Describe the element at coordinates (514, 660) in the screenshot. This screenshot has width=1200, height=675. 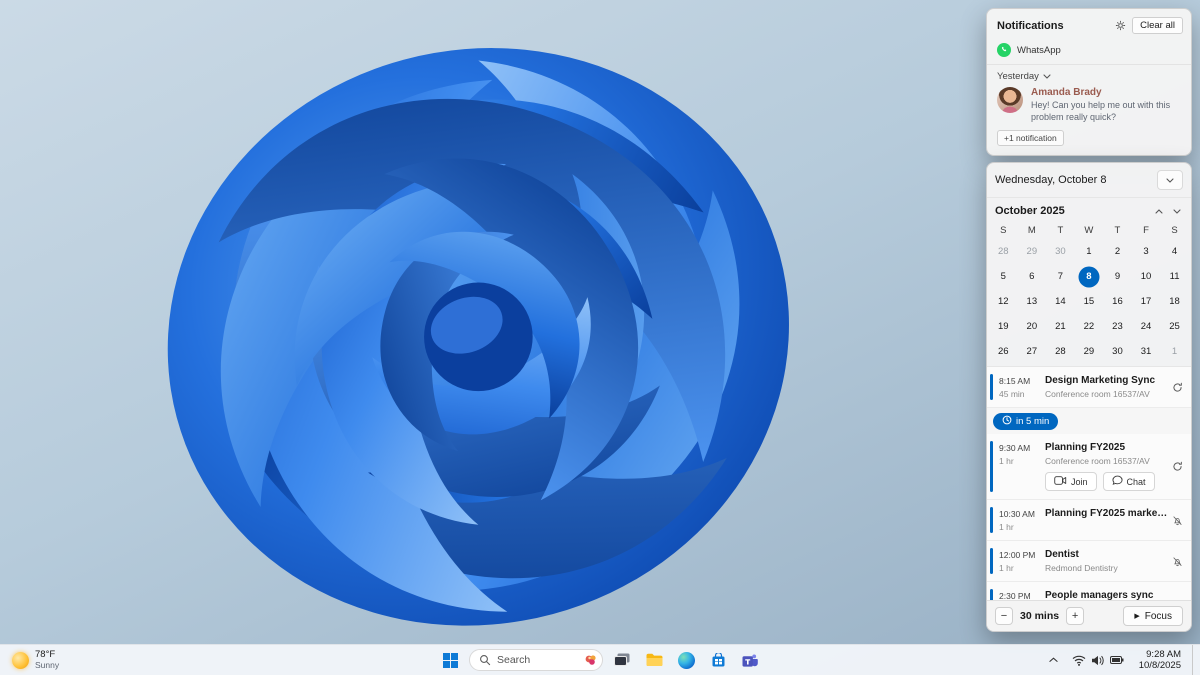
I see `search-placeholder: Search` at that location.